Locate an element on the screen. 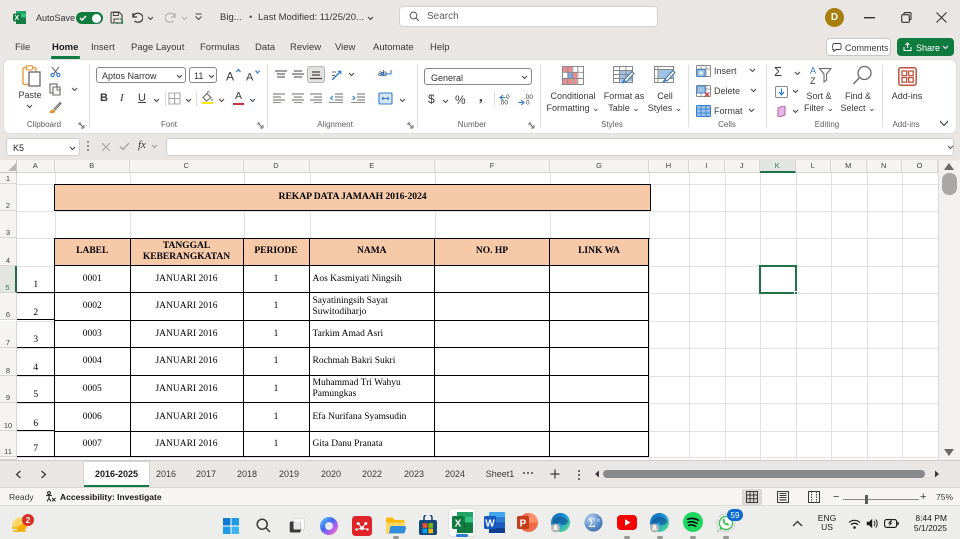  svg-text: Z is located at coordinates (813, 80).